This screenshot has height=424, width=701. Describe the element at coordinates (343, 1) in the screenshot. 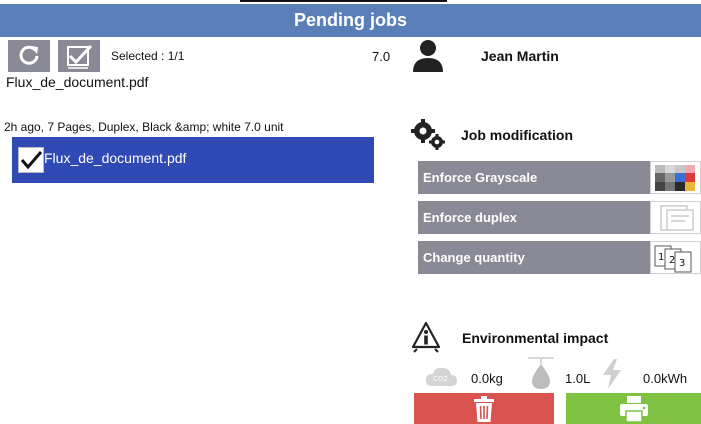

I see `top-divider` at that location.